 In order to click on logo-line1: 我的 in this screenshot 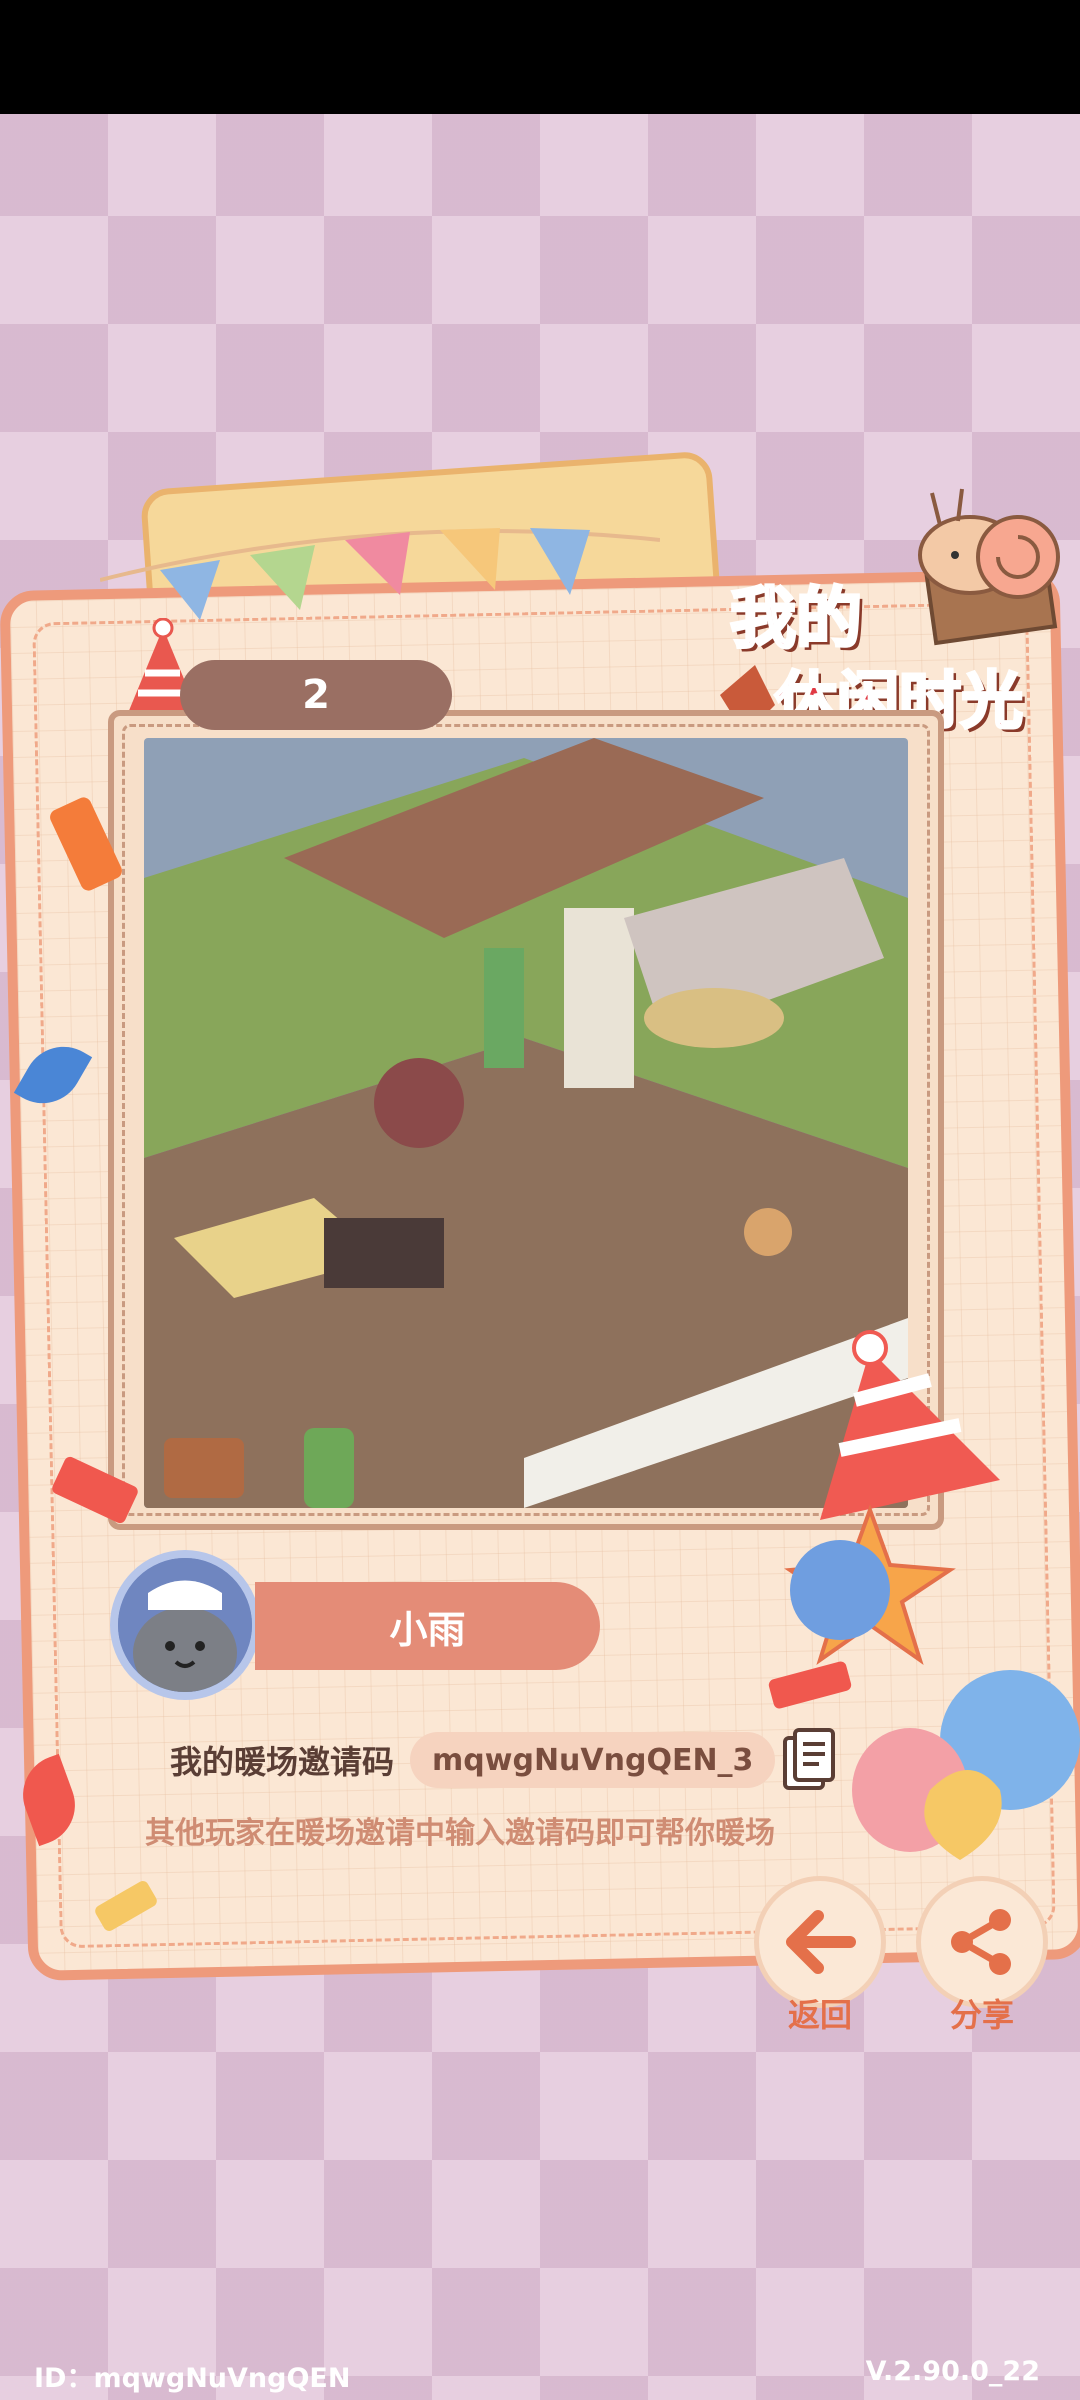, I will do `click(796, 619)`.